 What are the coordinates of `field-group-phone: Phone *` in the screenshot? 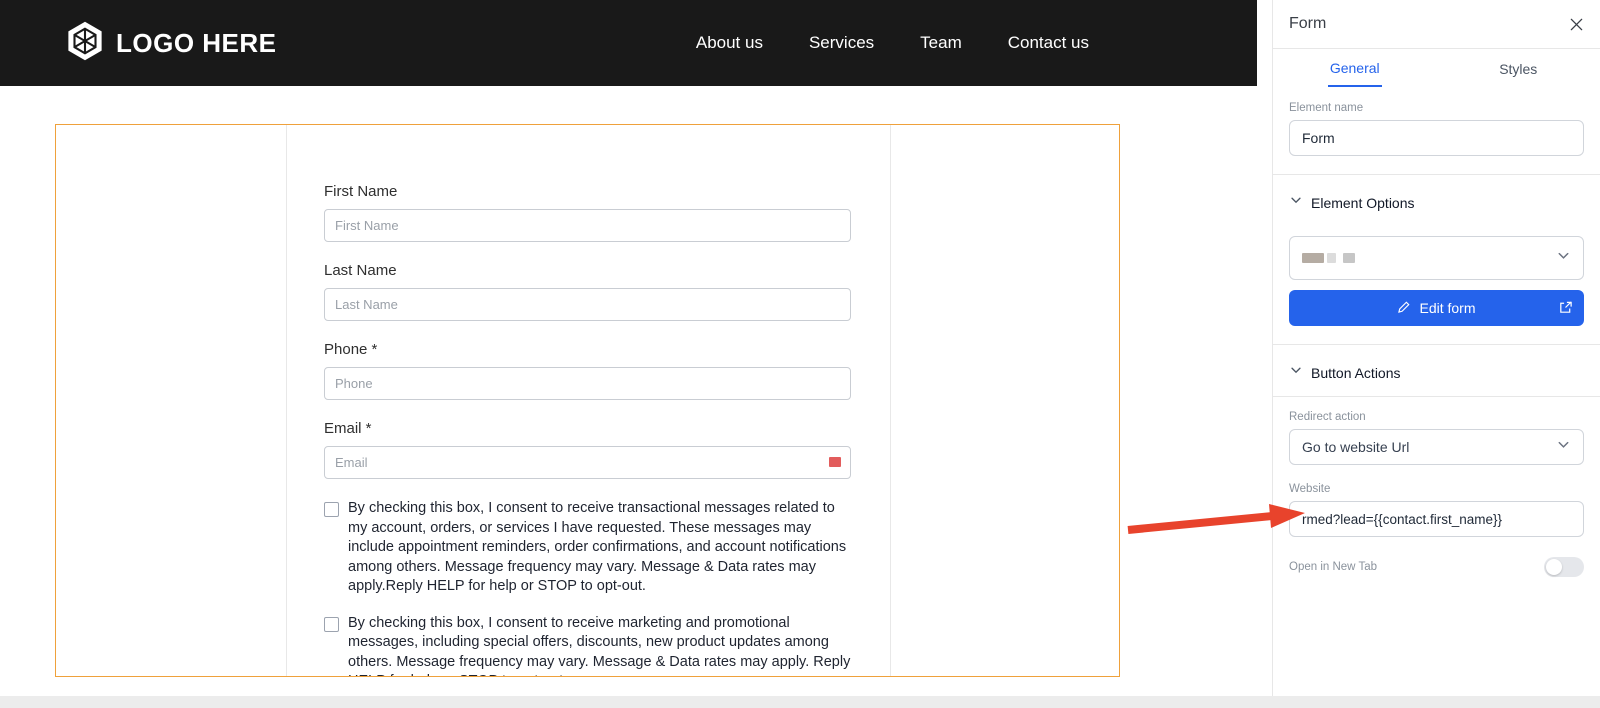 It's located at (587, 370).